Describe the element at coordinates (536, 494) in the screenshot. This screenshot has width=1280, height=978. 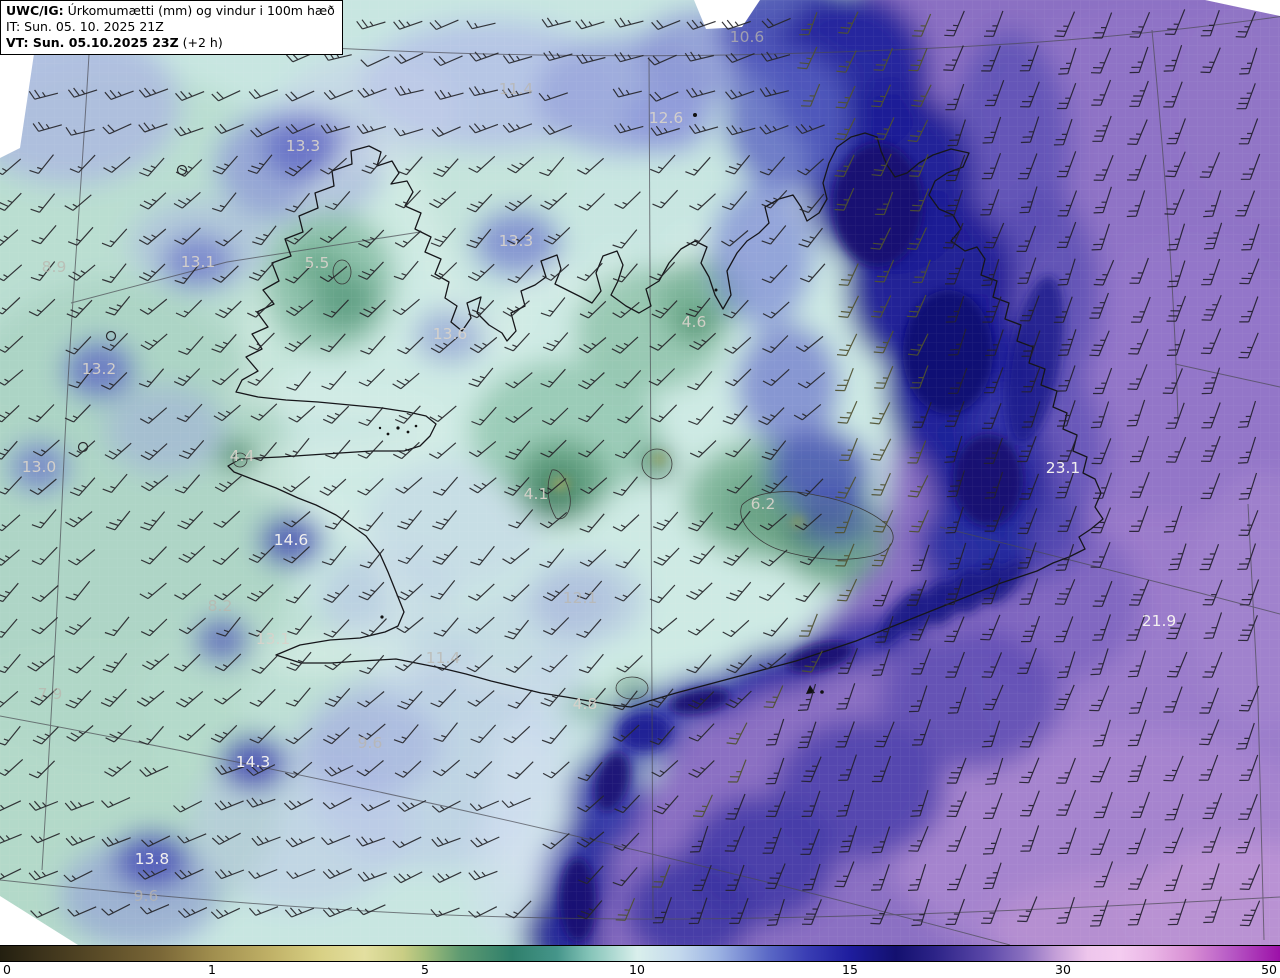
I see `precip-value-label: 4.1` at that location.